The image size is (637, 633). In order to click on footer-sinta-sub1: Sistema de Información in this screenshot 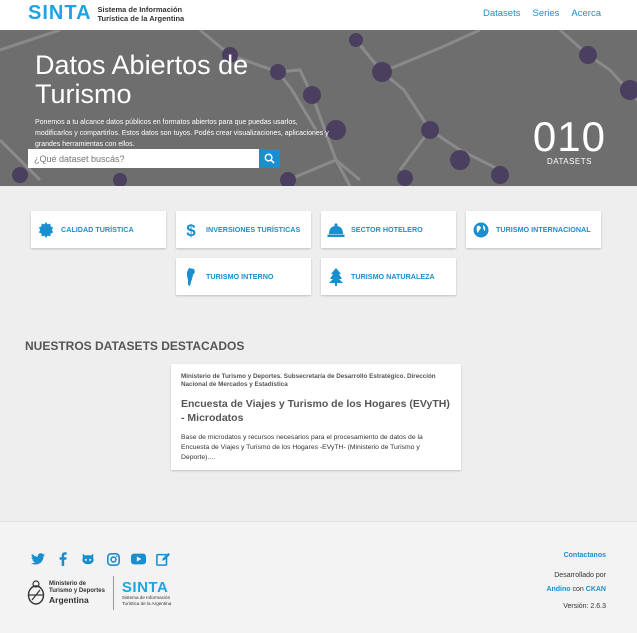, I will do `click(146, 597)`.